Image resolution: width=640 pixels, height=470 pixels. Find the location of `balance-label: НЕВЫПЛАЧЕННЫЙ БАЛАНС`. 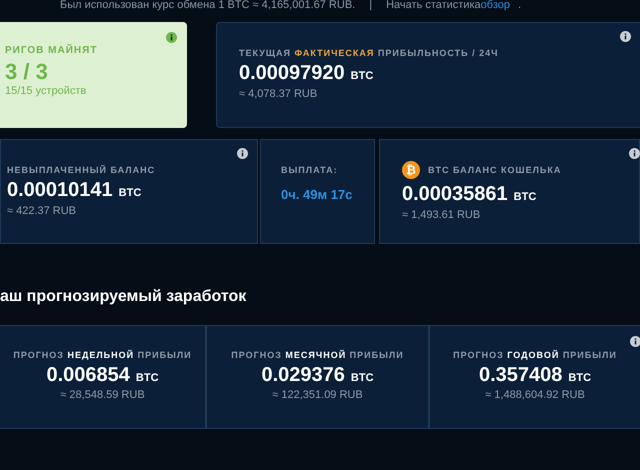

balance-label: НЕВЫПЛАЧЕННЫЙ БАЛАНС is located at coordinates (81, 170).